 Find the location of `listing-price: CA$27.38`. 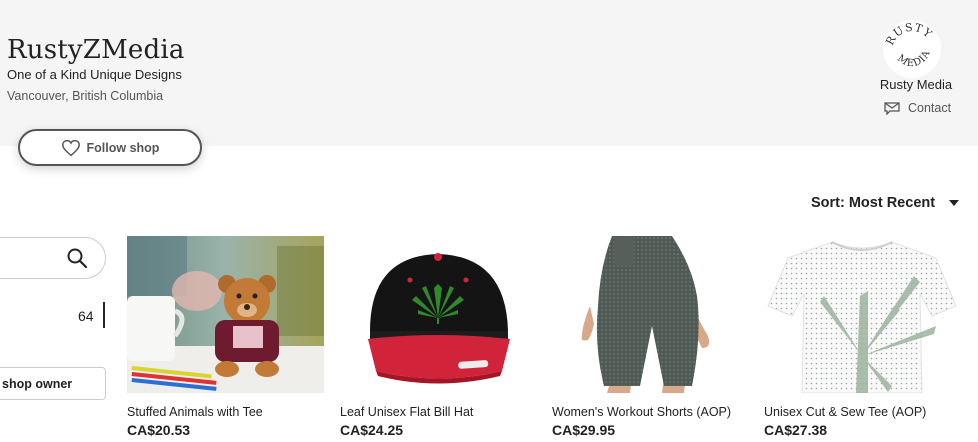

listing-price: CA$27.38 is located at coordinates (796, 430).